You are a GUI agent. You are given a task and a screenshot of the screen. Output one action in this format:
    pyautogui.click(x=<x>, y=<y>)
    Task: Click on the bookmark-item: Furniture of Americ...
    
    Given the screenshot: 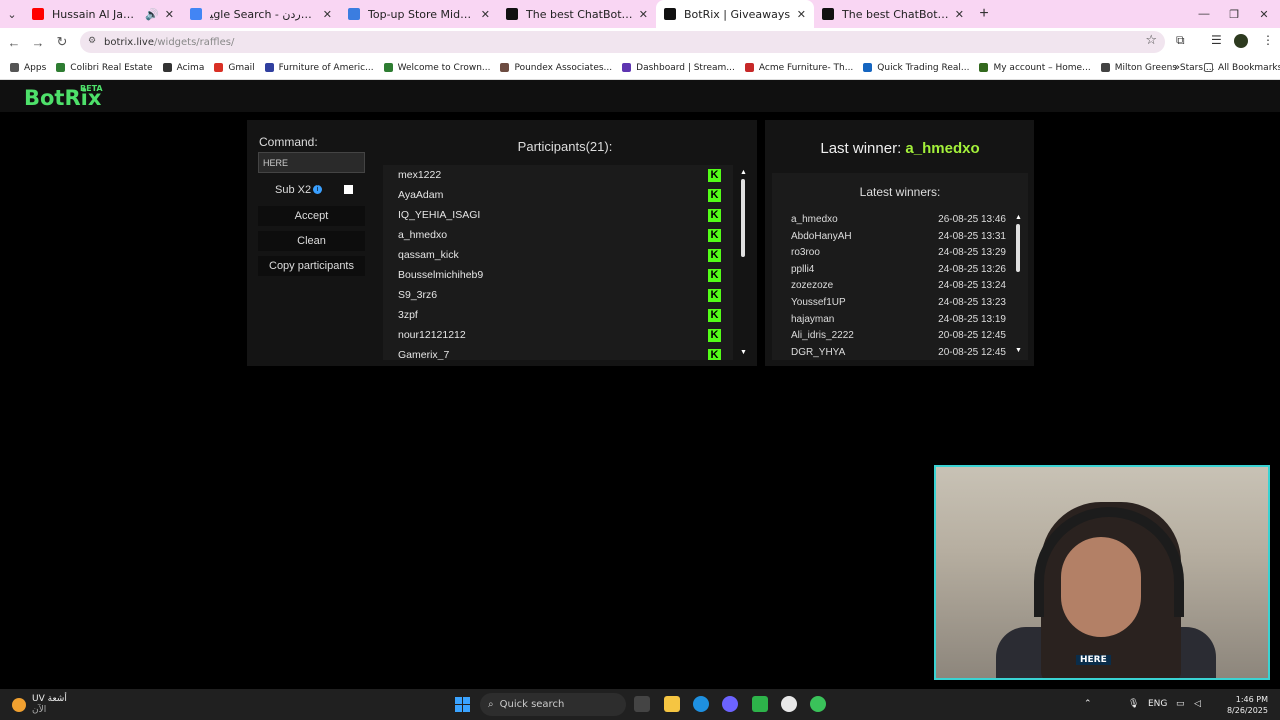 What is the action you would take?
    pyautogui.click(x=319, y=68)
    